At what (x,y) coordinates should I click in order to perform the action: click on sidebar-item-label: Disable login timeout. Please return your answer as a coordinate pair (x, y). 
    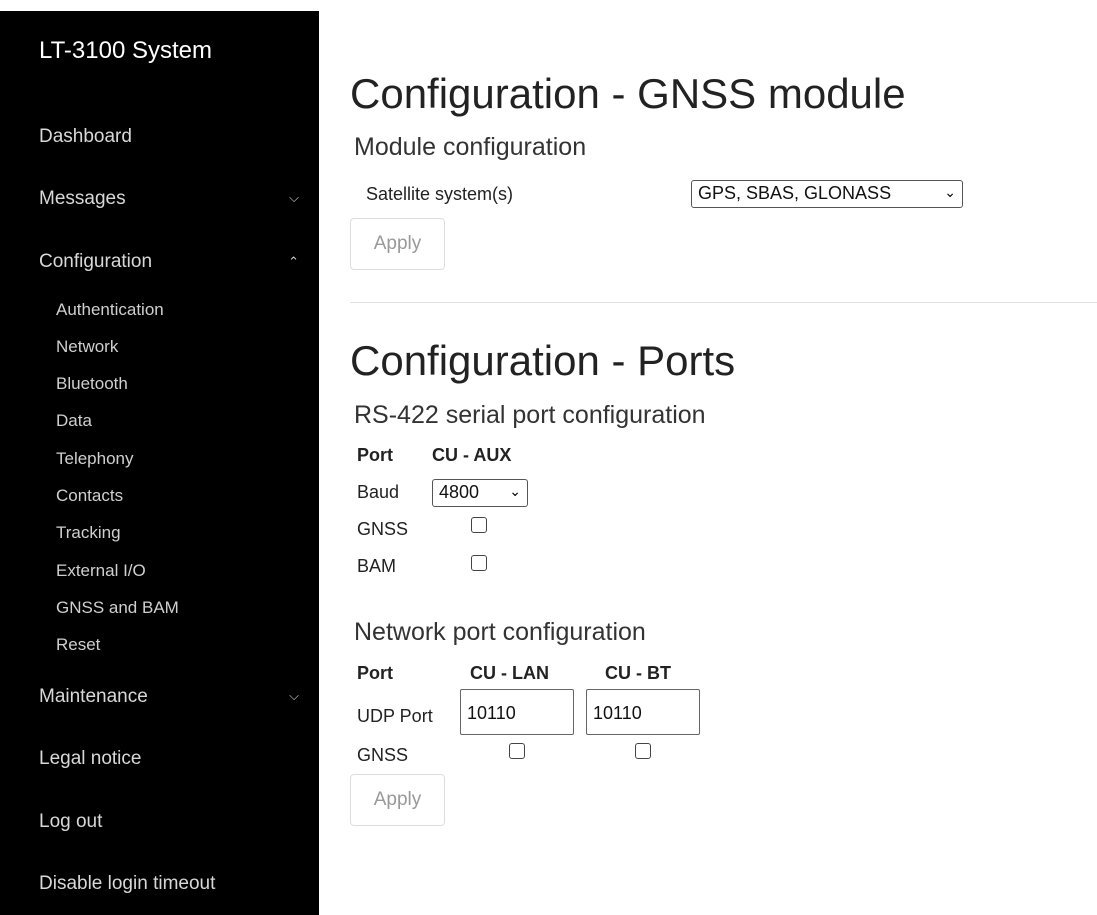
    Looking at the image, I should click on (127, 883).